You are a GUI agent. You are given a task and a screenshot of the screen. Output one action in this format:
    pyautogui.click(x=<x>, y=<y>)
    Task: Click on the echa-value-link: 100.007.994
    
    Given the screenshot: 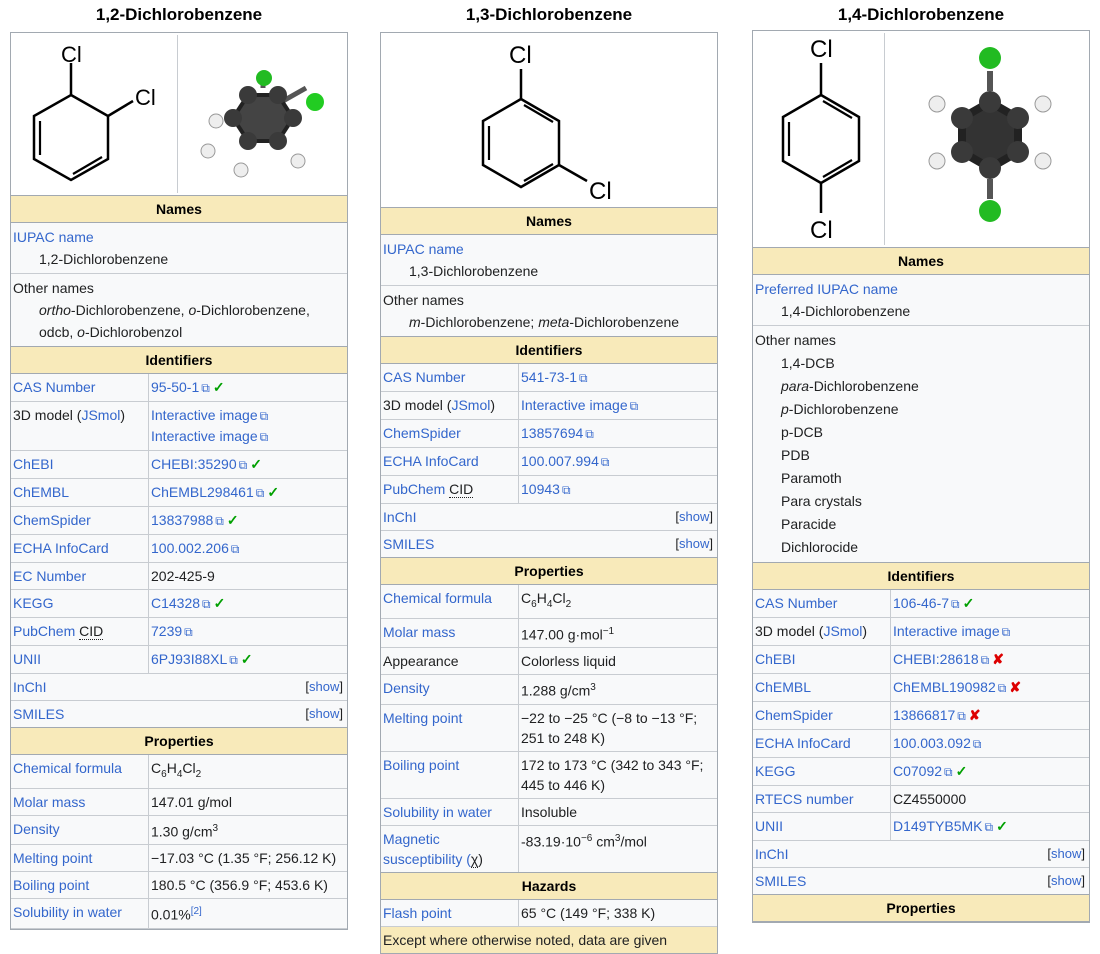 What is the action you would take?
    pyautogui.click(x=565, y=461)
    